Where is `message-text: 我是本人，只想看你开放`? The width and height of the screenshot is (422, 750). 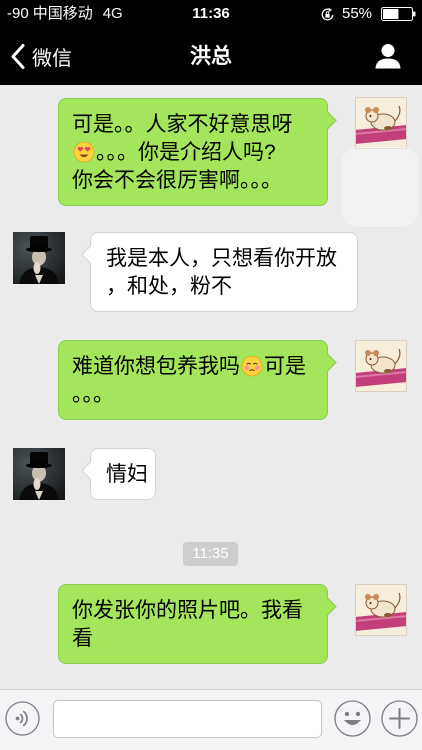
message-text: 我是本人，只想看你开放 is located at coordinates (221, 258).